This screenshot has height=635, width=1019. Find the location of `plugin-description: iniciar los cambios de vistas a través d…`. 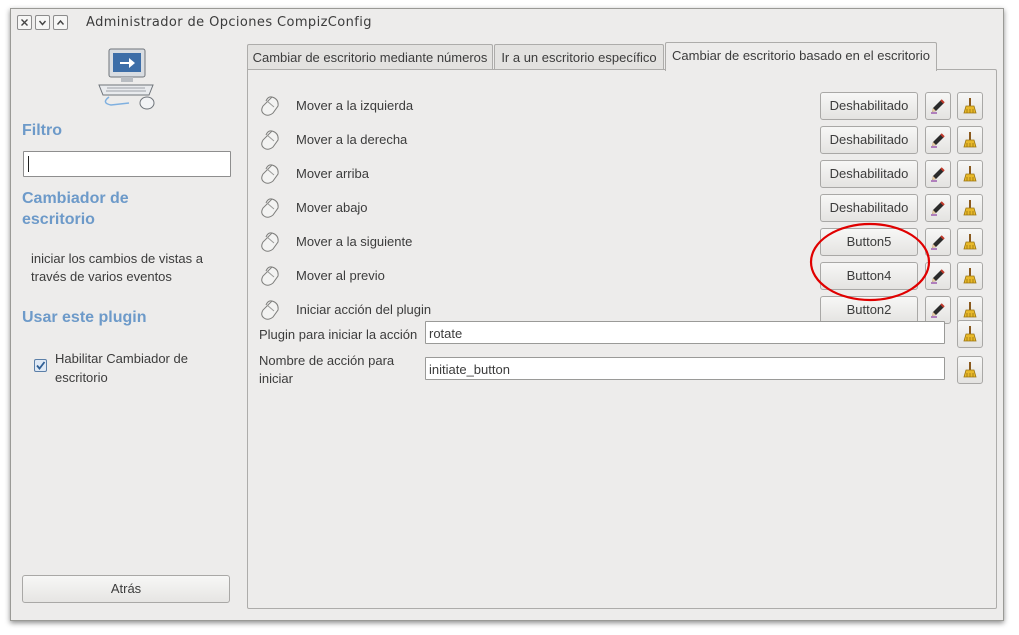

plugin-description: iniciar los cambios de vistas a través d… is located at coordinates (117, 267).